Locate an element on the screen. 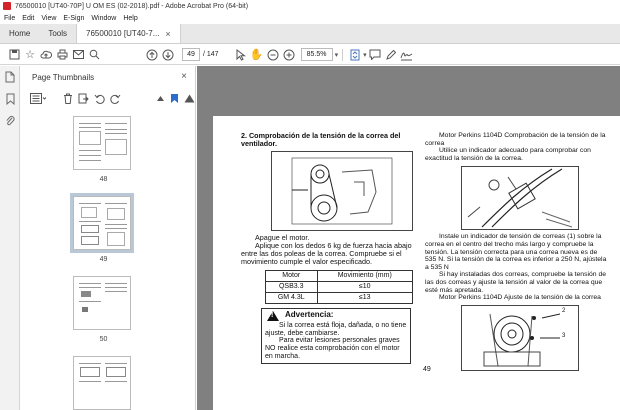 The width and height of the screenshot is (620, 410). upload-icon is located at coordinates (46, 55).